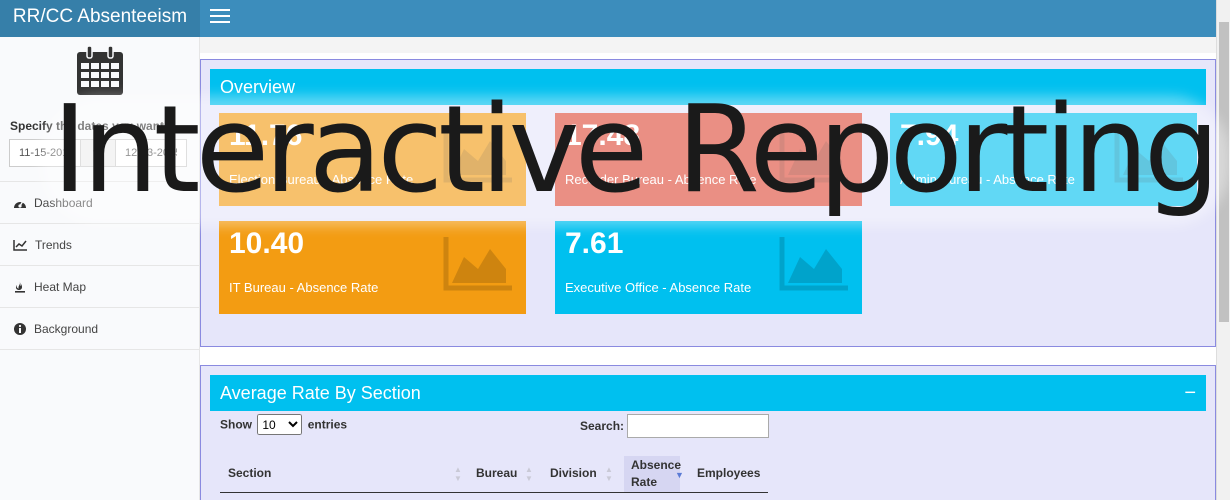 The image size is (1230, 500). I want to click on sidebar-item-label: Background, so click(66, 328).